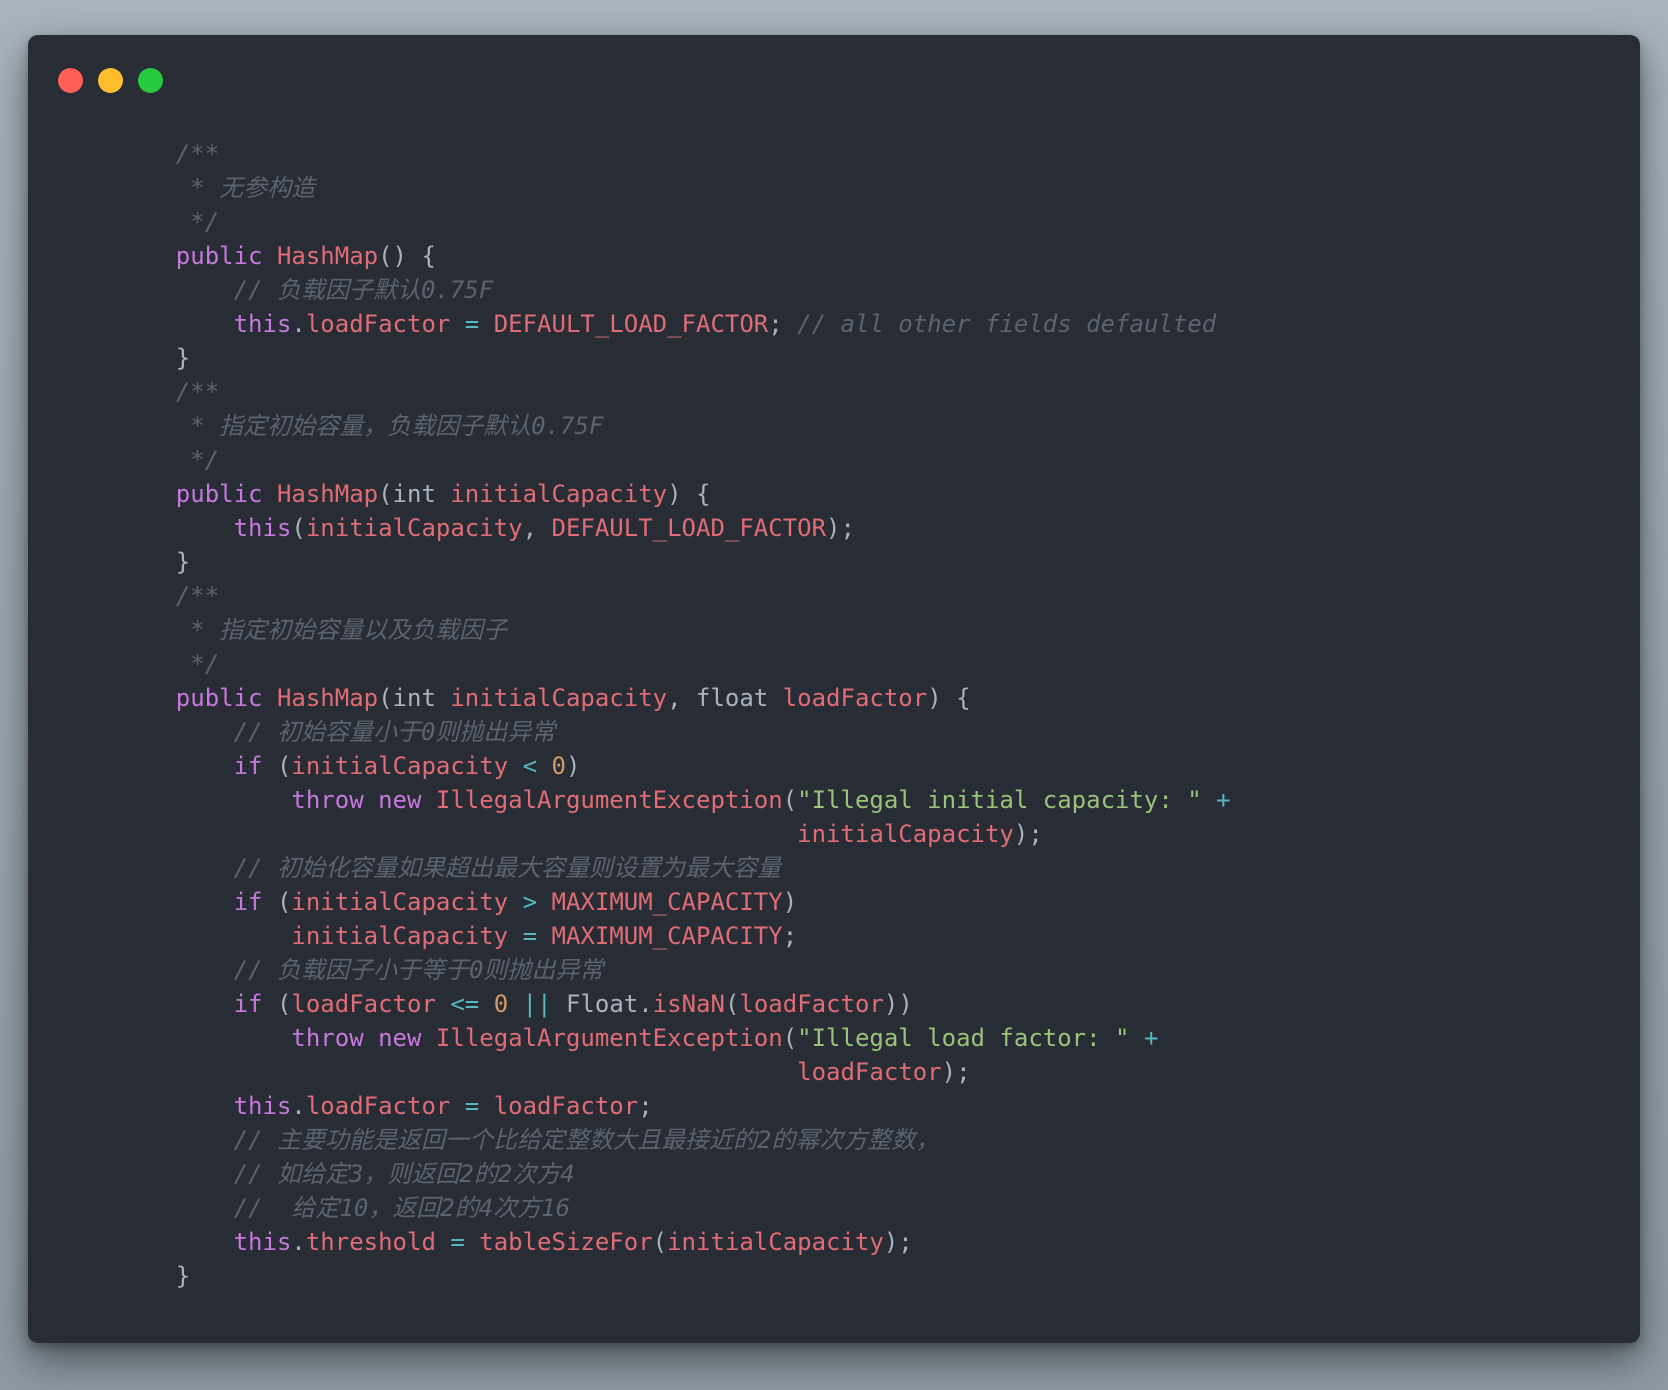 The width and height of the screenshot is (1668, 1390). What do you see at coordinates (674, 1208) in the screenshot?
I see `code-line: // 给定10，返回2的4次方16` at bounding box center [674, 1208].